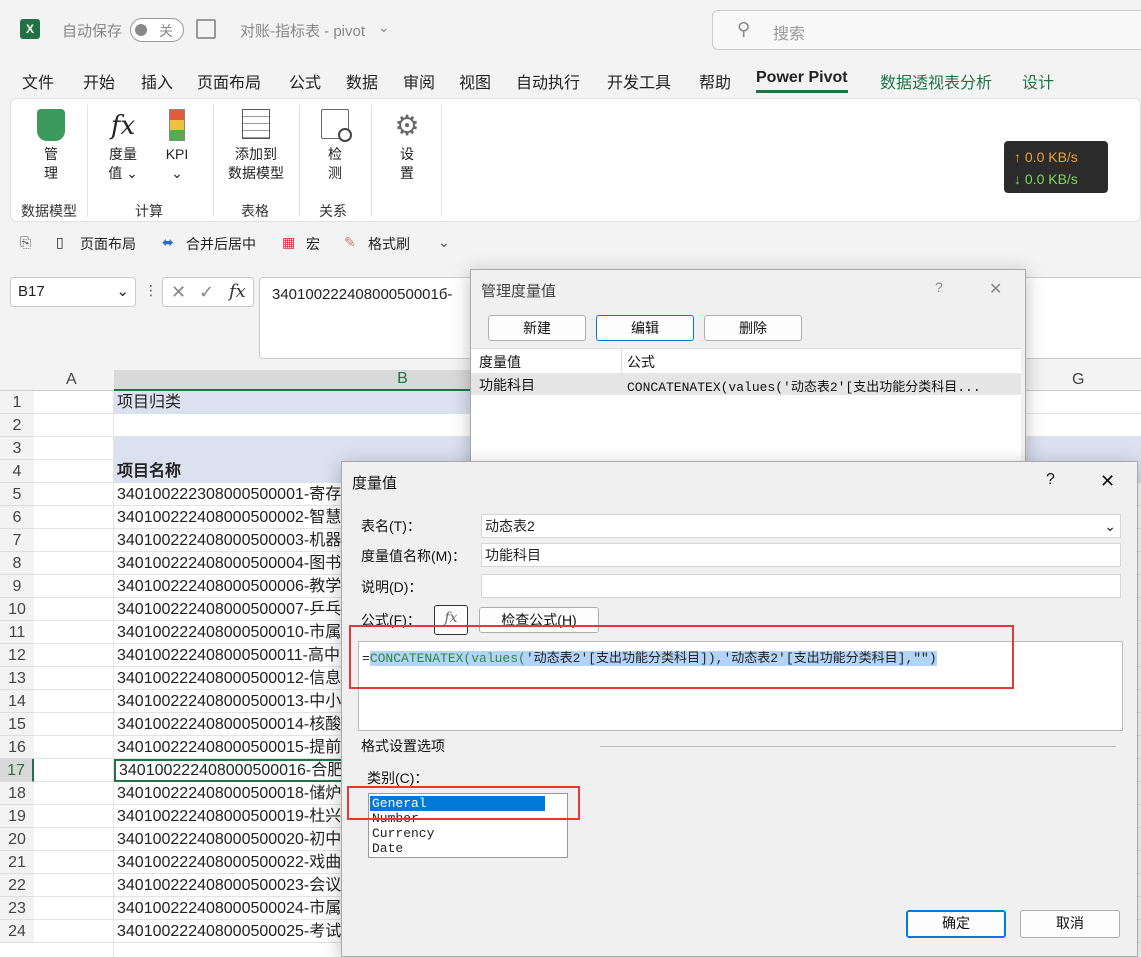 The image size is (1141, 957). Describe the element at coordinates (537, 328) in the screenshot. I see `new-measure-button: 新建` at that location.